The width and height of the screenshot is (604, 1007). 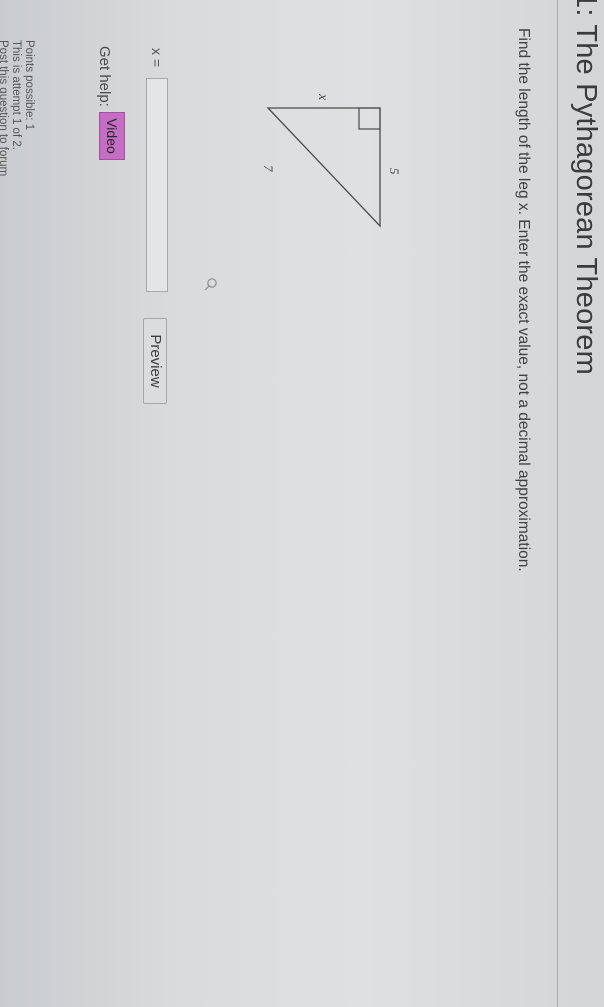 What do you see at coordinates (112, 136) in the screenshot?
I see `video-button: Video` at bounding box center [112, 136].